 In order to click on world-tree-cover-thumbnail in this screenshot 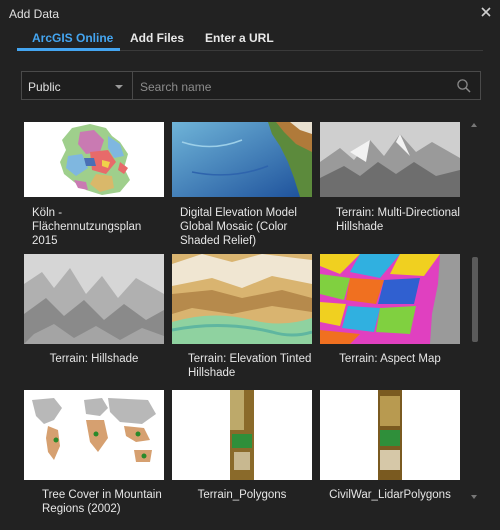, I will do `click(94, 435)`.